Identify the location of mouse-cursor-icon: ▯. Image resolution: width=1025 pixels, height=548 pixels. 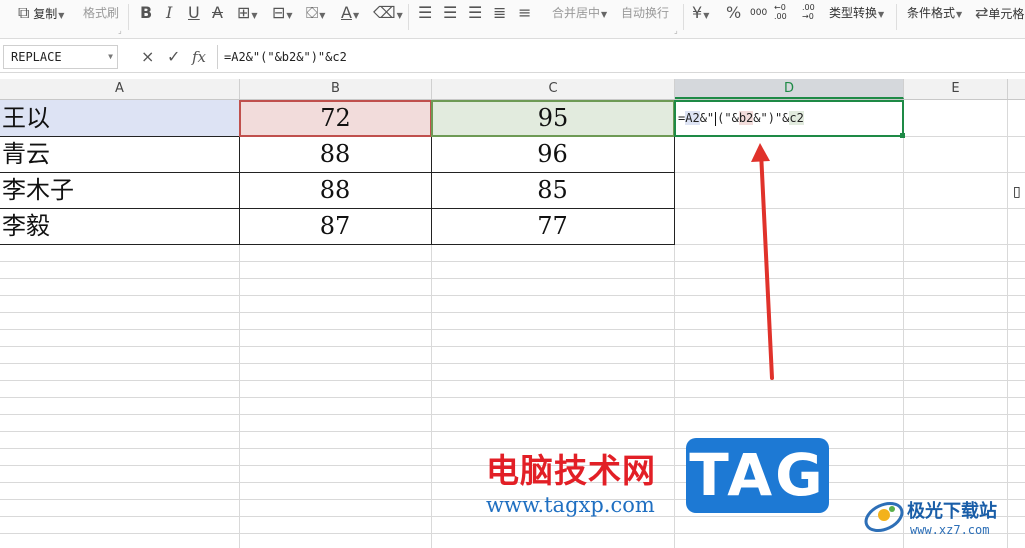
(1017, 192).